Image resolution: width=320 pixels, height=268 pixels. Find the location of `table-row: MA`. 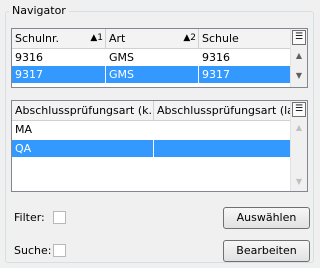

table-row: MA is located at coordinates (151, 129).